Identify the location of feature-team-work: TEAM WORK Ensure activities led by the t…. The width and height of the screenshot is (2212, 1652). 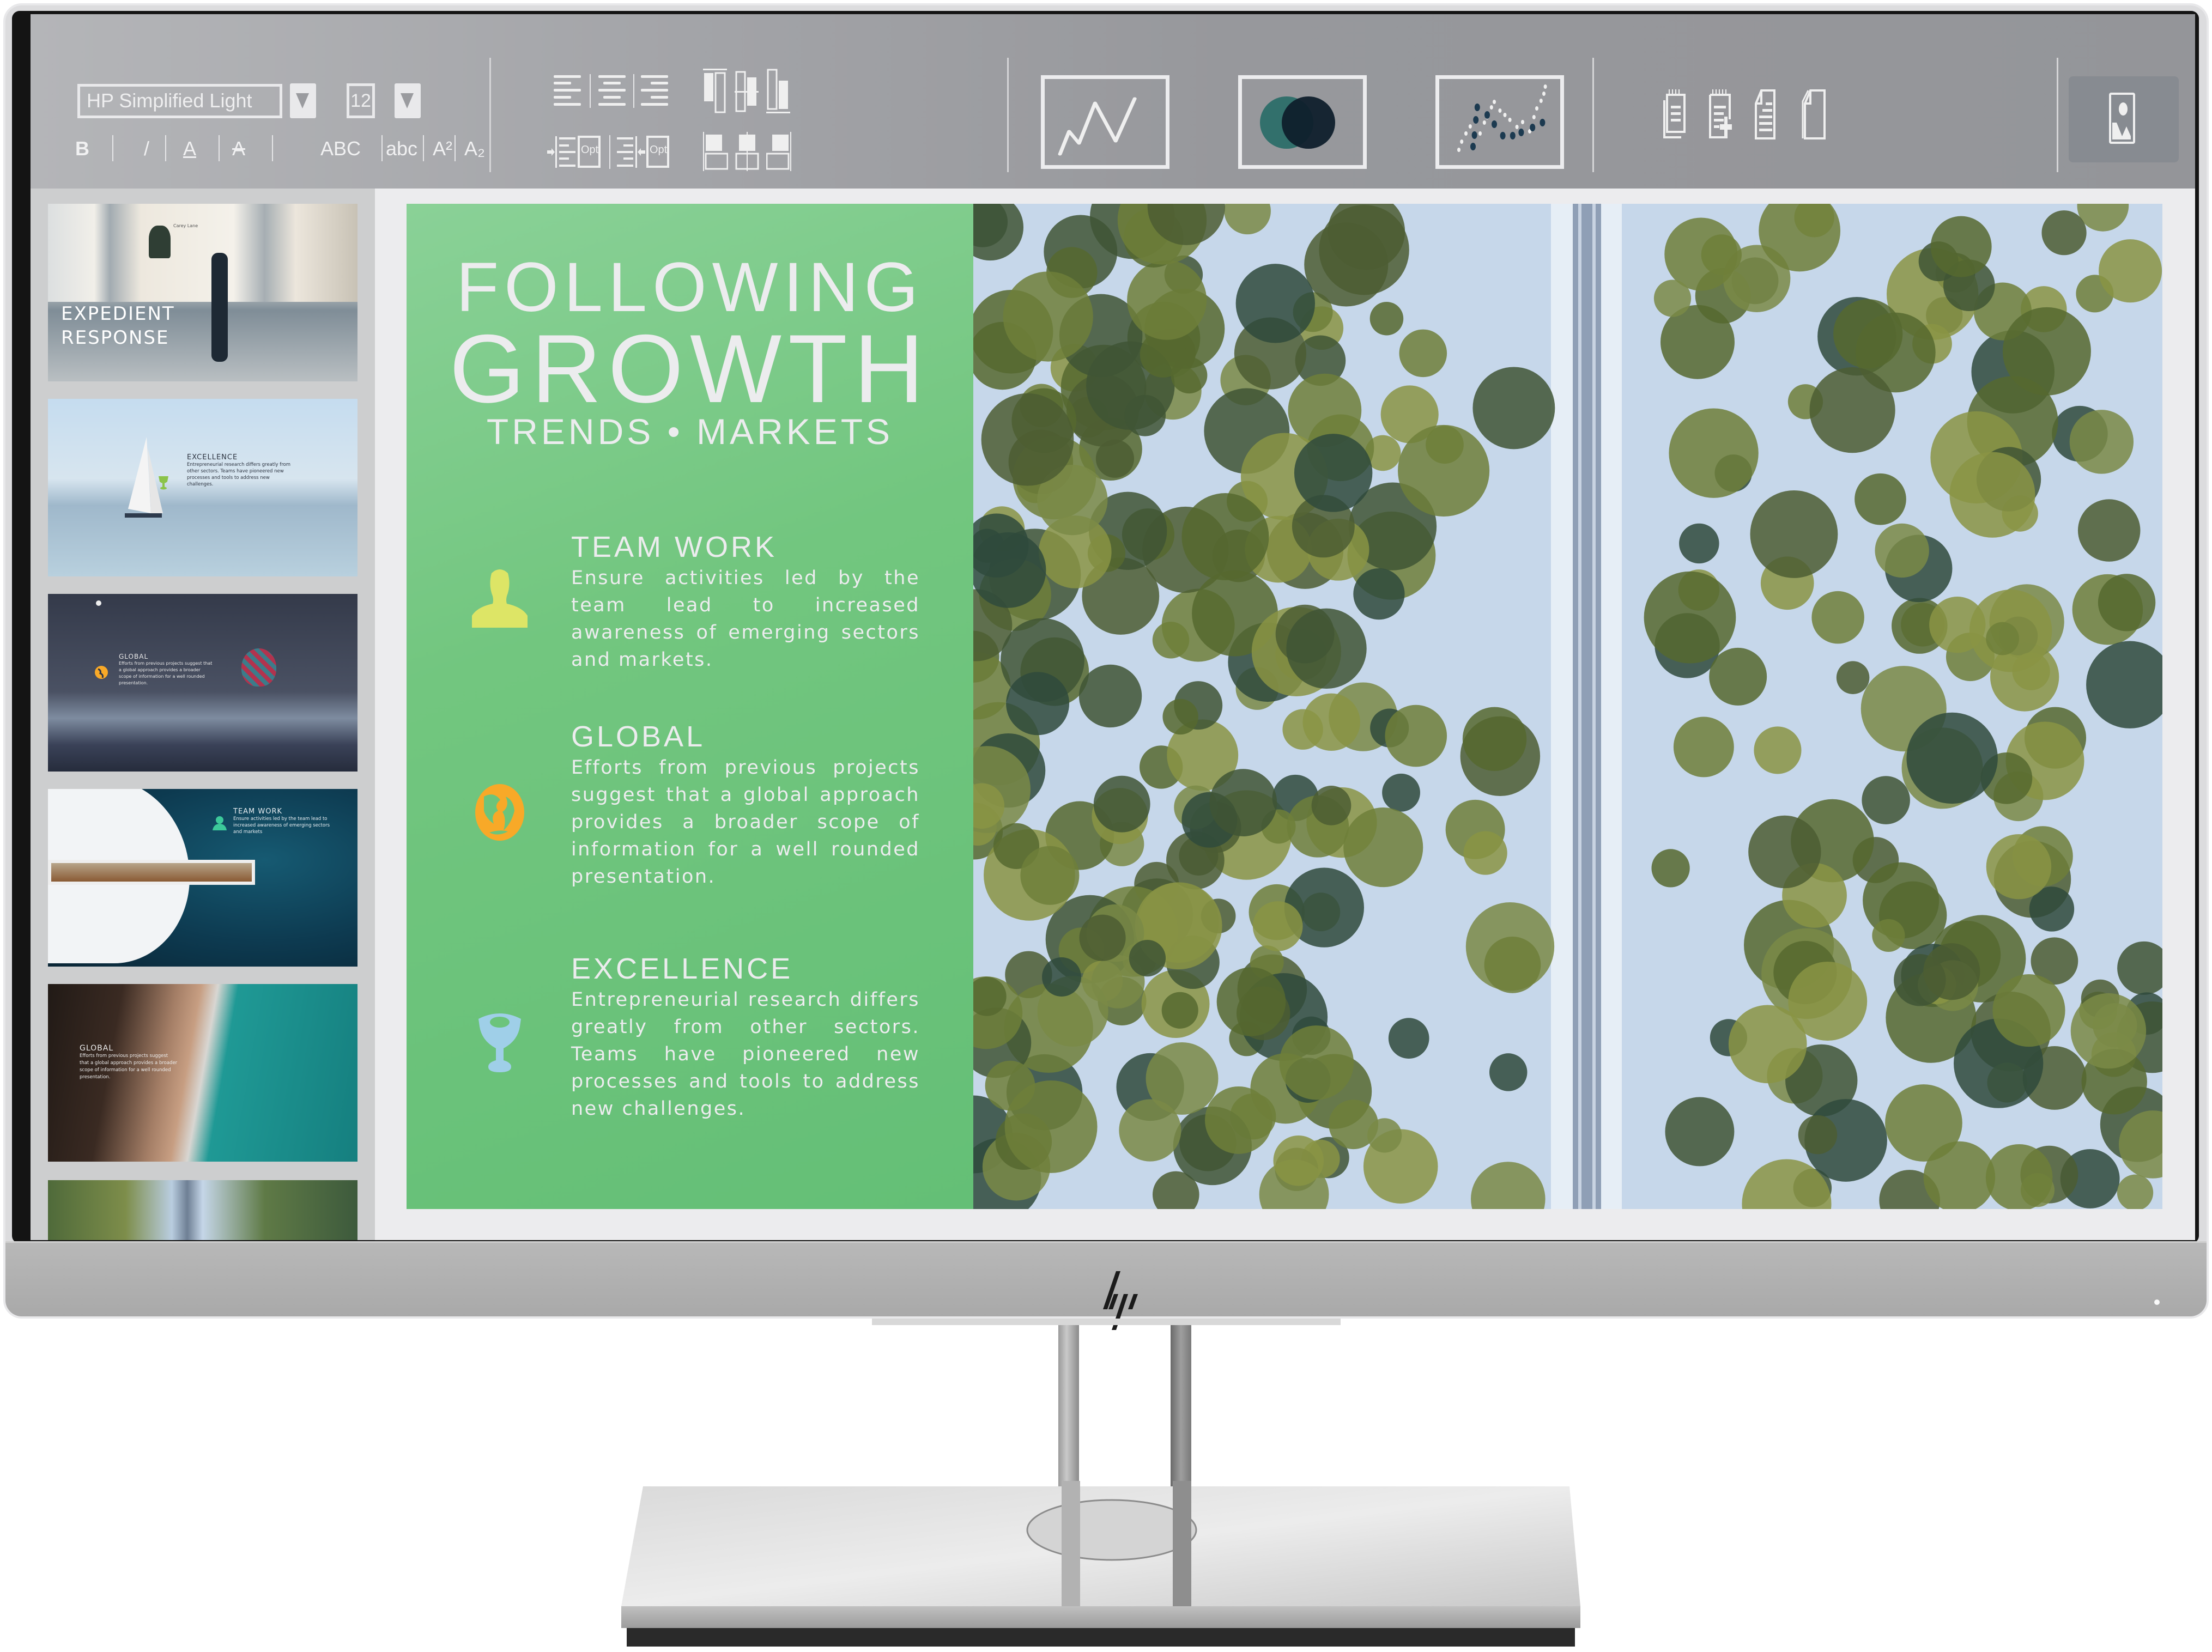
(746, 602).